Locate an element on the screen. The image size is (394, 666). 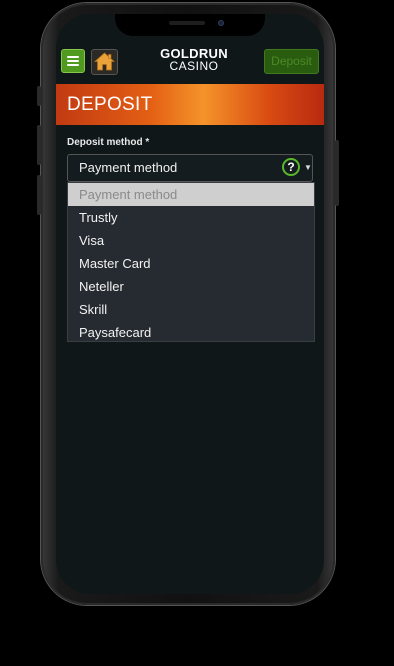
dropdown-option-paysafecard: Paysafecard is located at coordinates (191, 332).